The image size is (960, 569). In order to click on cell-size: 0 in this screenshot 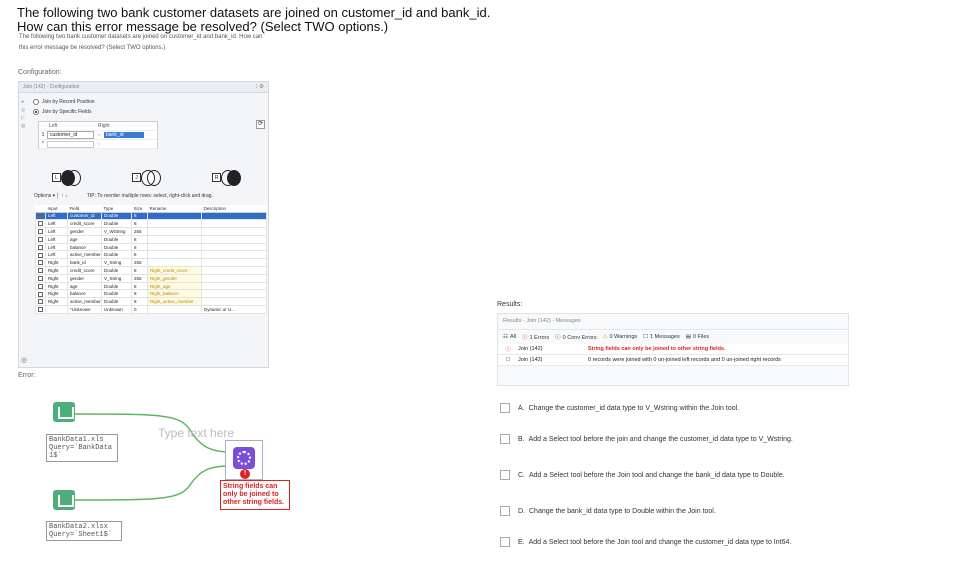, I will do `click(139, 309)`.